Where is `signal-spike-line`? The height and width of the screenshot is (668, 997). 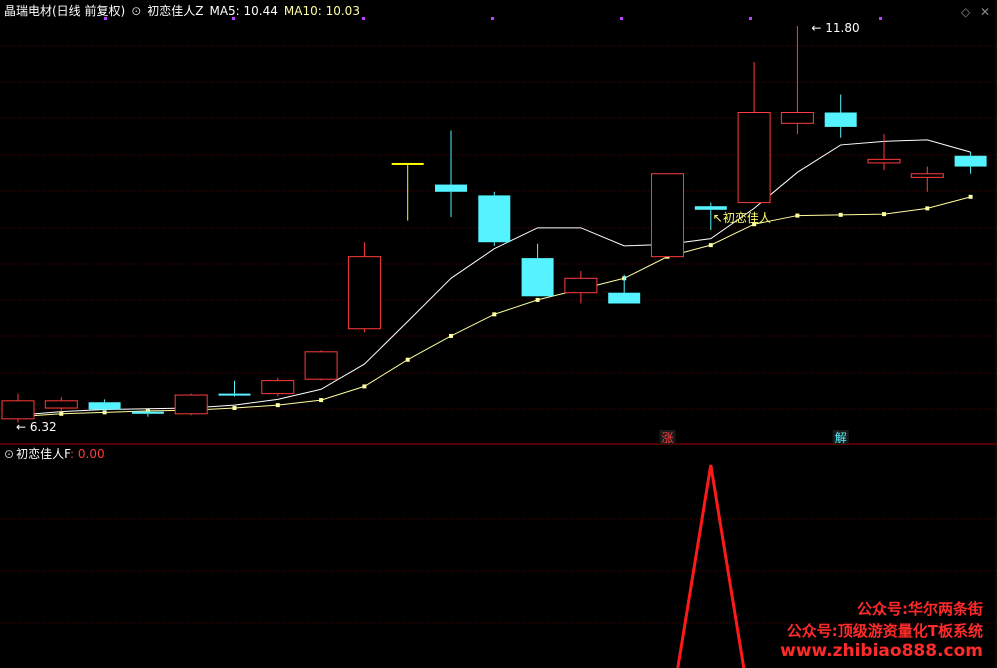 signal-spike-line is located at coordinates (711, 566).